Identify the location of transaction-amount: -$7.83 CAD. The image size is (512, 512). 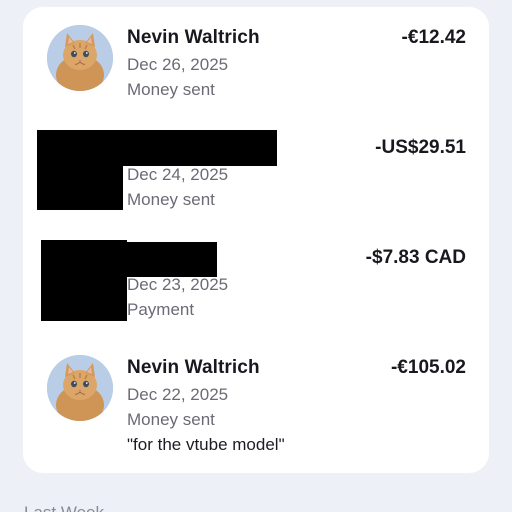
(415, 257).